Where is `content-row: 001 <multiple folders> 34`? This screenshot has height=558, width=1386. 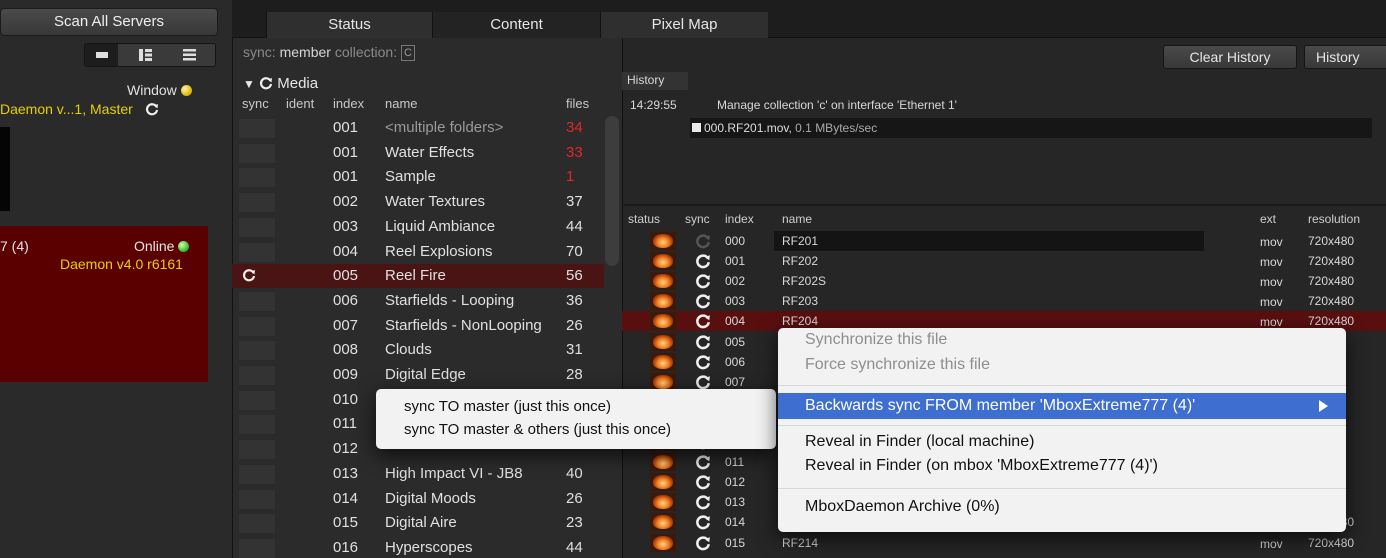 content-row: 001 <multiple folders> 34 is located at coordinates (418, 128).